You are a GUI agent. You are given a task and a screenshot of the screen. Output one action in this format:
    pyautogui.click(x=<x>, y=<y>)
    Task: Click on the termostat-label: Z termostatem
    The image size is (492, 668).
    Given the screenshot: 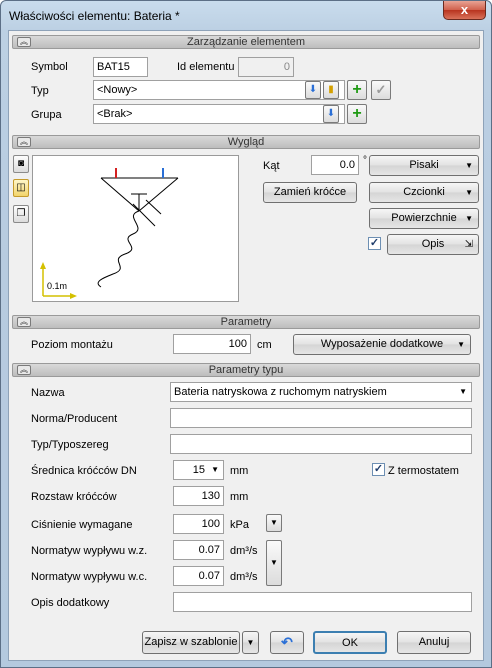 What is the action you would take?
    pyautogui.click(x=423, y=471)
    